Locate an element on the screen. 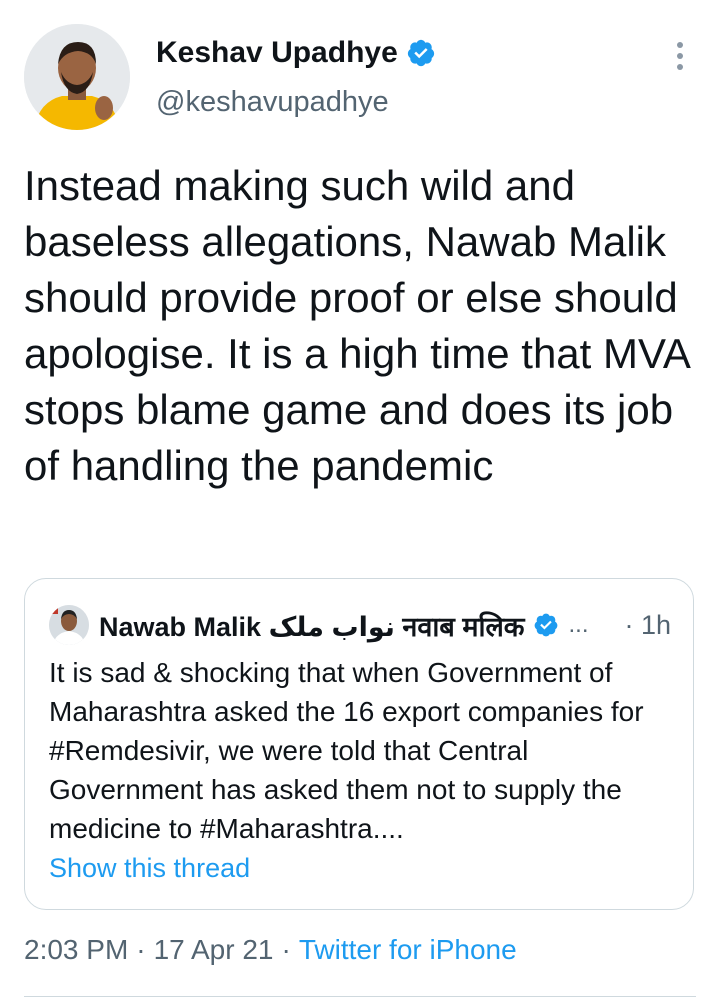 This screenshot has width=720, height=1008. quoted-tweet-header: Nawab Malik نواب ملک नवाब मलिक ... · 1h is located at coordinates (360, 625).